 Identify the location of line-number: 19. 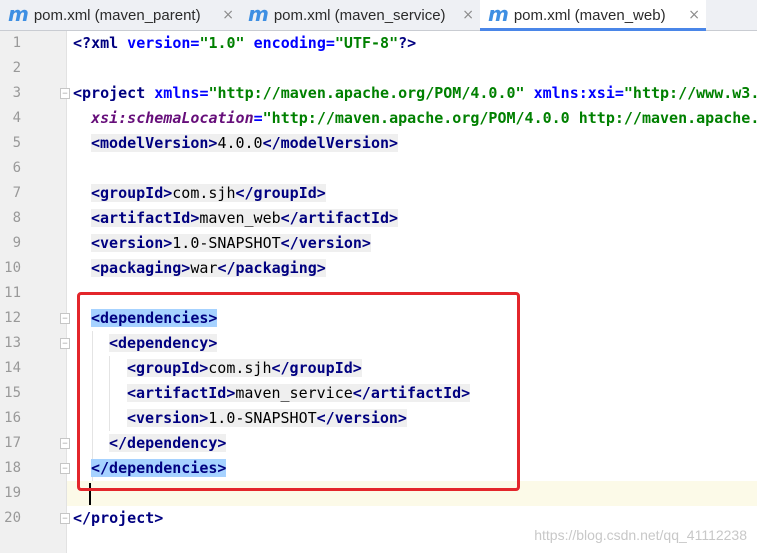
(12, 493).